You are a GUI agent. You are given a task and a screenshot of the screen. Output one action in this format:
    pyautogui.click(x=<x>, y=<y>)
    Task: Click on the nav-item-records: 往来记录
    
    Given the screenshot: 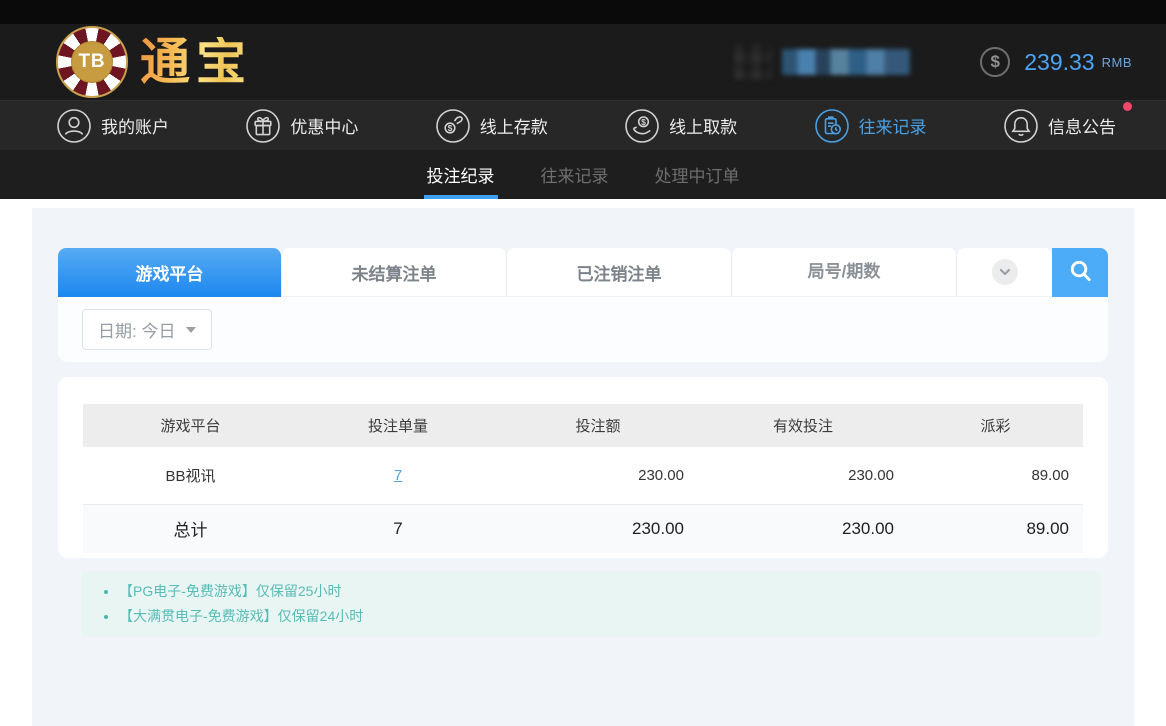 What is the action you would take?
    pyautogui.click(x=870, y=126)
    